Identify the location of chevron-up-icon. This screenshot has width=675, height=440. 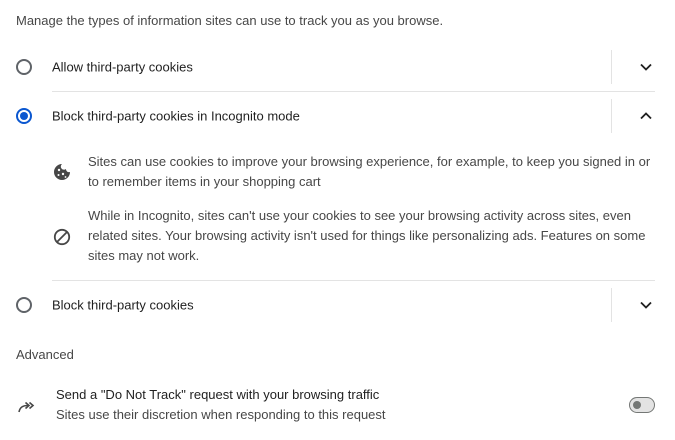
(646, 116).